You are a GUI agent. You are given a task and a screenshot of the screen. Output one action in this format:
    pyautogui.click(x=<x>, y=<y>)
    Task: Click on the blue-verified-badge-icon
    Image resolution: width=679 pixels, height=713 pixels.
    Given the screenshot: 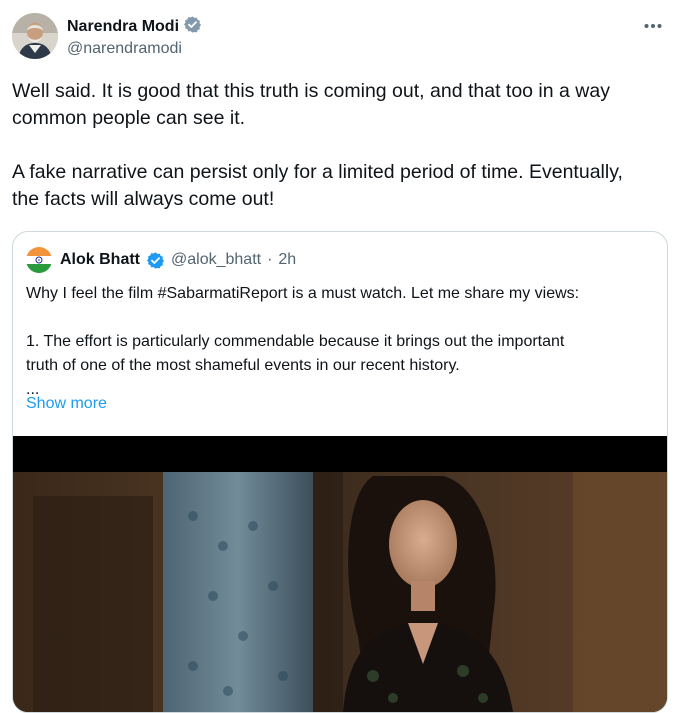 What is the action you would take?
    pyautogui.click(x=155, y=260)
    